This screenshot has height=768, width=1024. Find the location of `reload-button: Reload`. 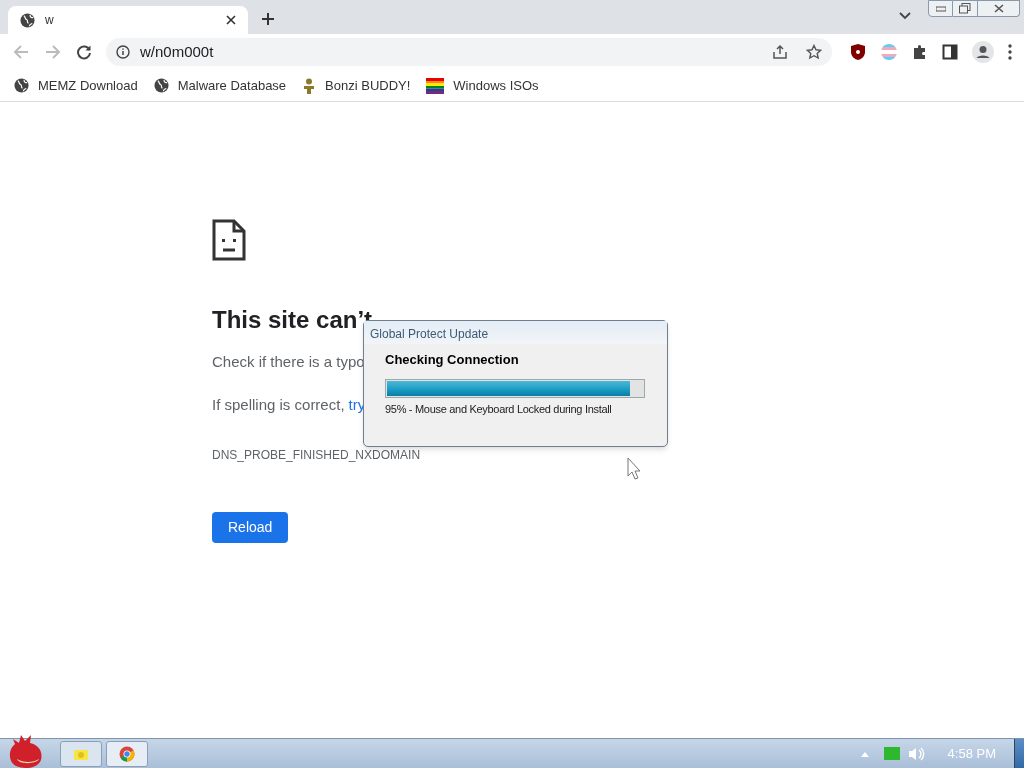

reload-button: Reload is located at coordinates (250, 527).